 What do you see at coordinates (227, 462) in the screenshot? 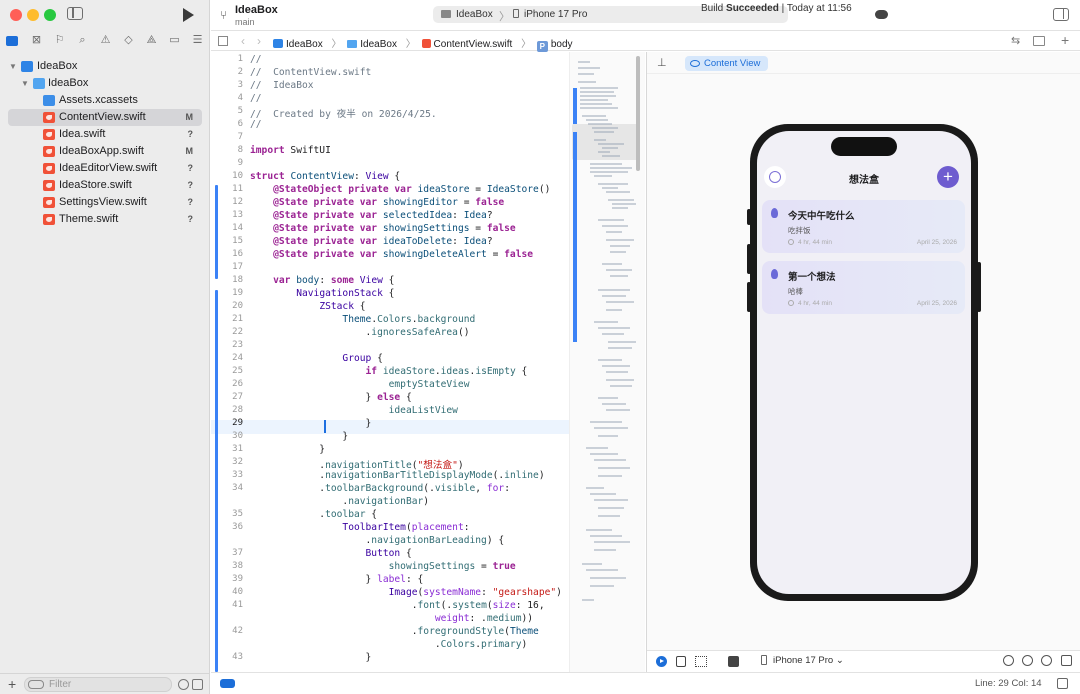
I see `line-number: 32` at bounding box center [227, 462].